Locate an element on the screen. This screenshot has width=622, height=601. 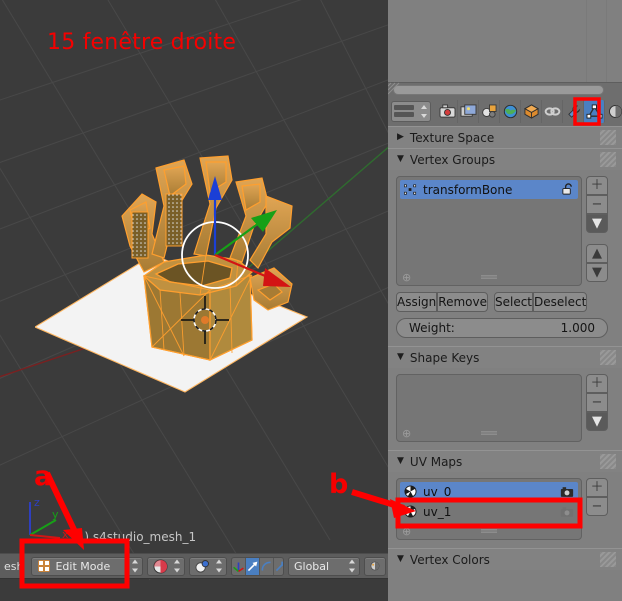
list-item: transformBone is located at coordinates (489, 189).